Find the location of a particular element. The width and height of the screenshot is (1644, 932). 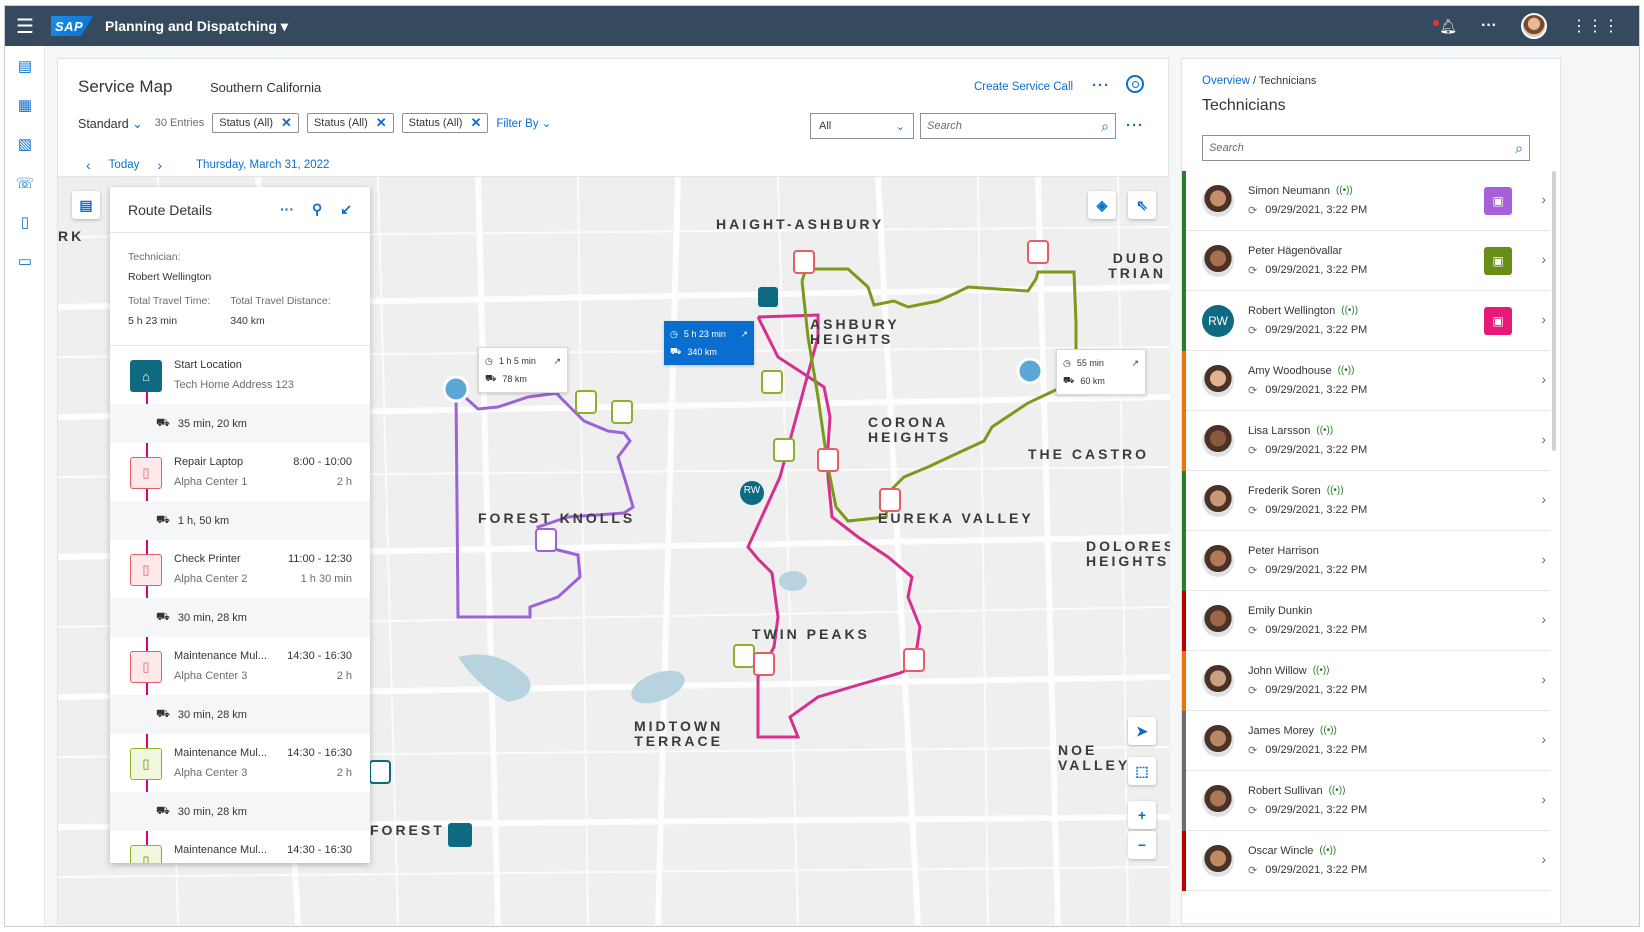

collapse-icon: ↙ is located at coordinates (346, 209).